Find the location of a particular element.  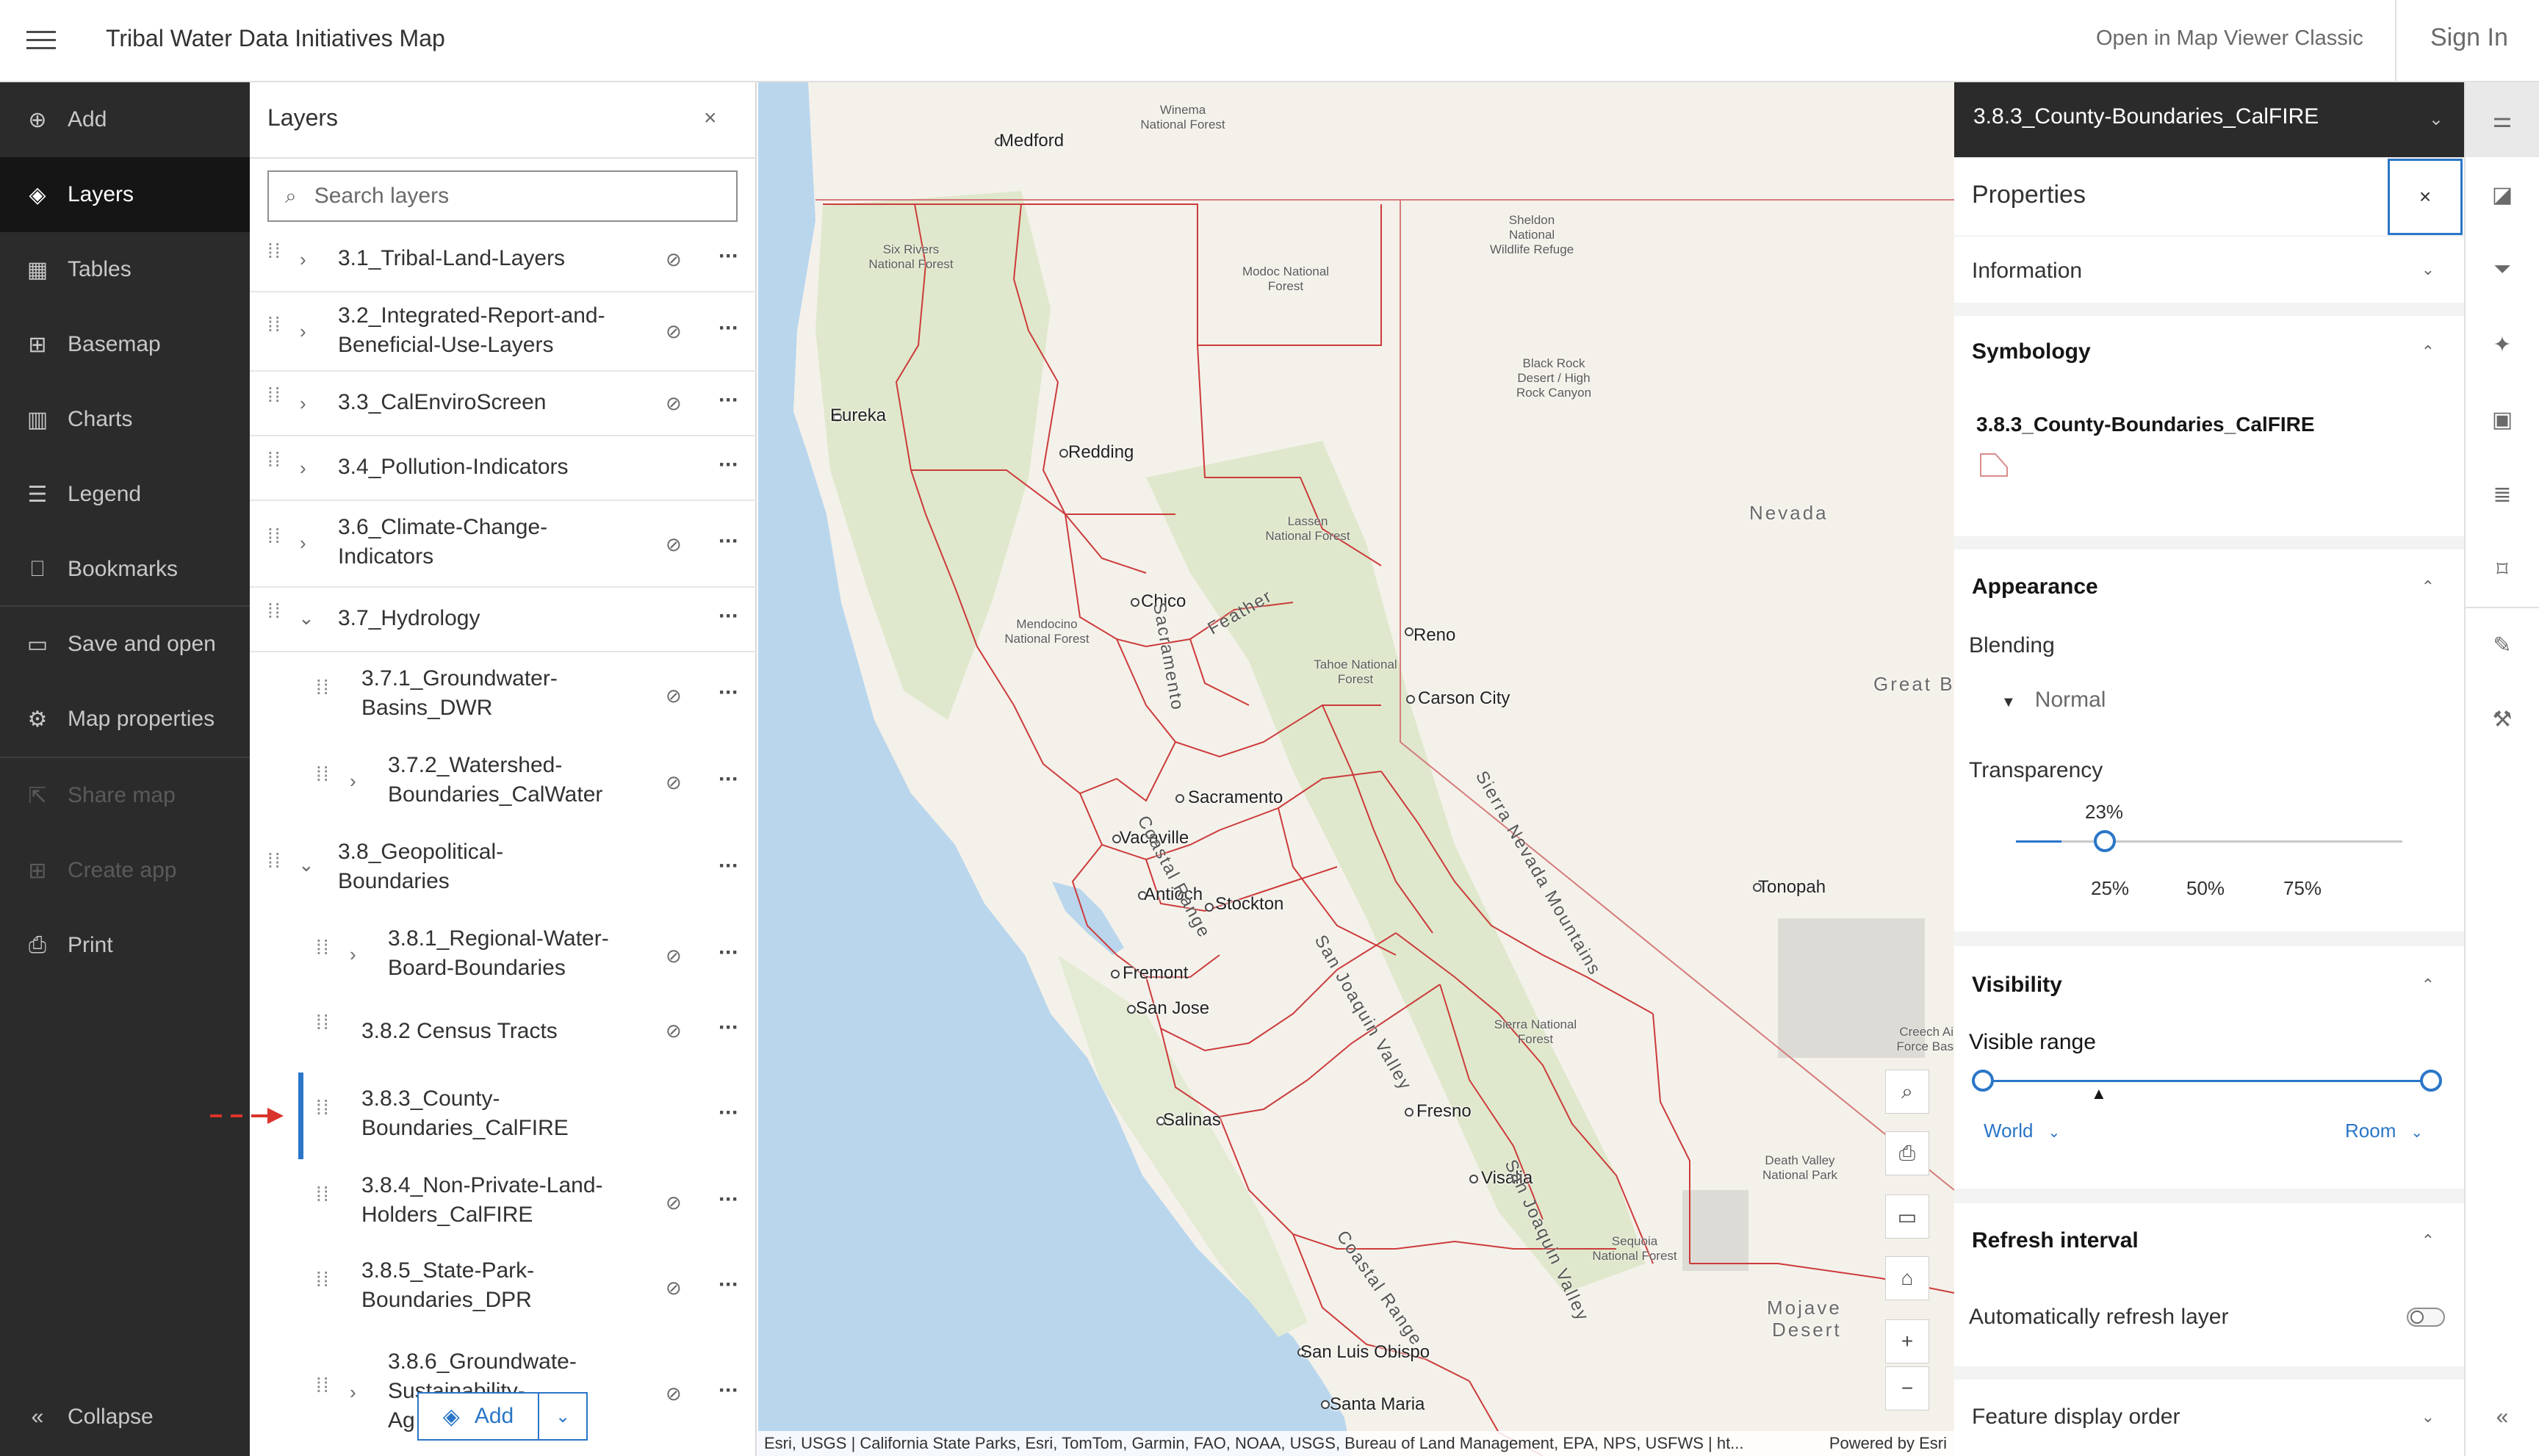

transparency-track is located at coordinates (2209, 841).